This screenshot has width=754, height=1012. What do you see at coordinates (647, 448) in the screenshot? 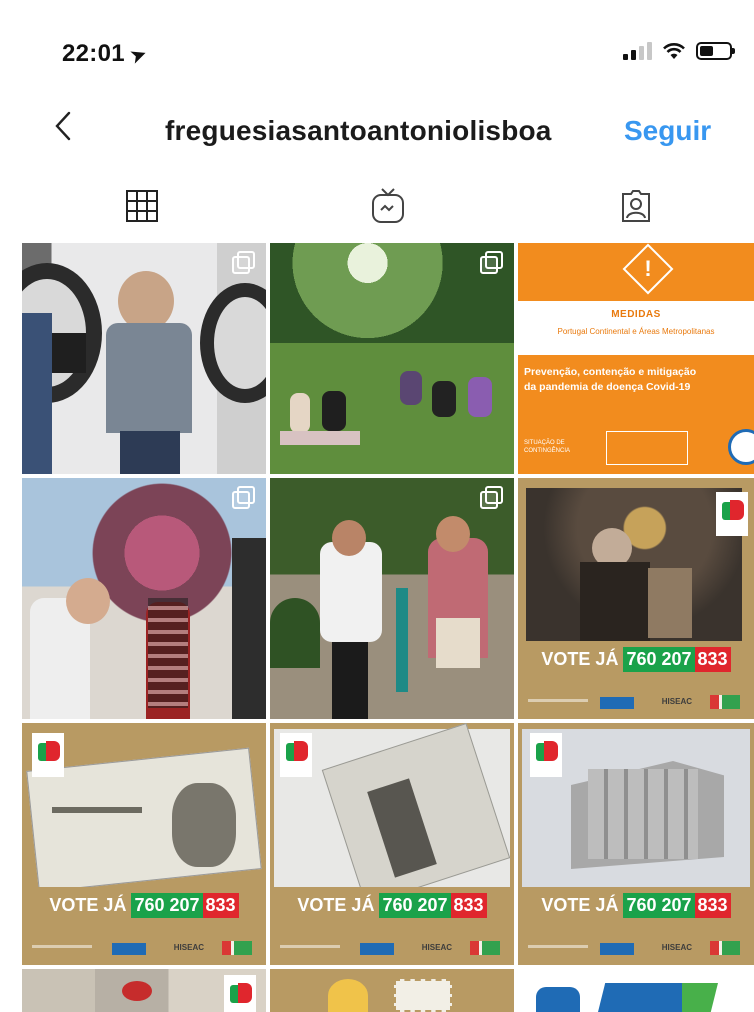
I see `poster-logo-box` at bounding box center [647, 448].